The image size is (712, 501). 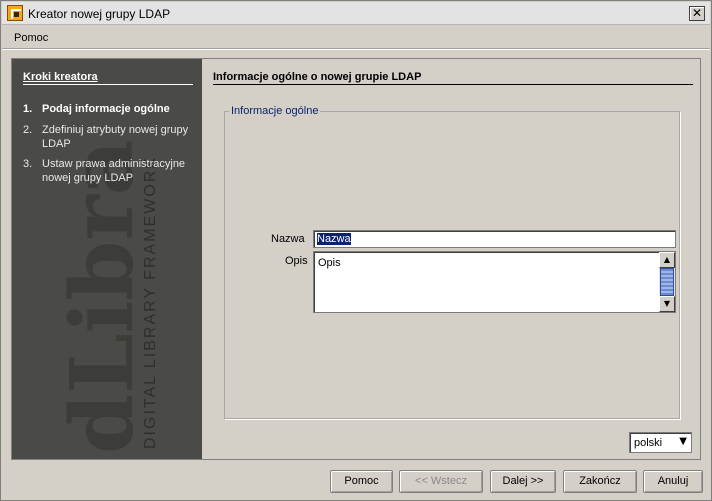 I want to click on svg-text: DIGITAL LIBRARY FRAMEWORK, so click(x=150, y=302).